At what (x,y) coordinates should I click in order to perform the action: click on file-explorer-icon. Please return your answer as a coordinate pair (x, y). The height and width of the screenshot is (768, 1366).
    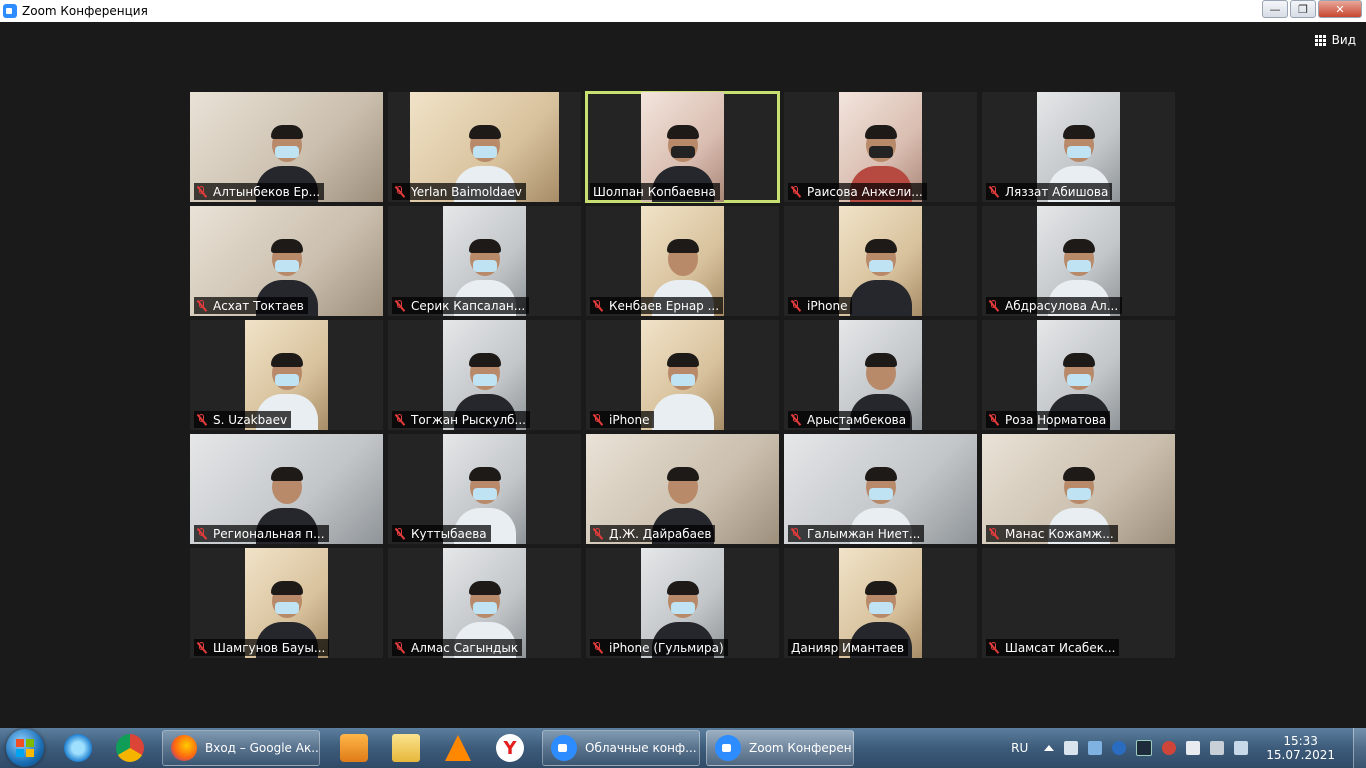
    Looking at the image, I should click on (406, 748).